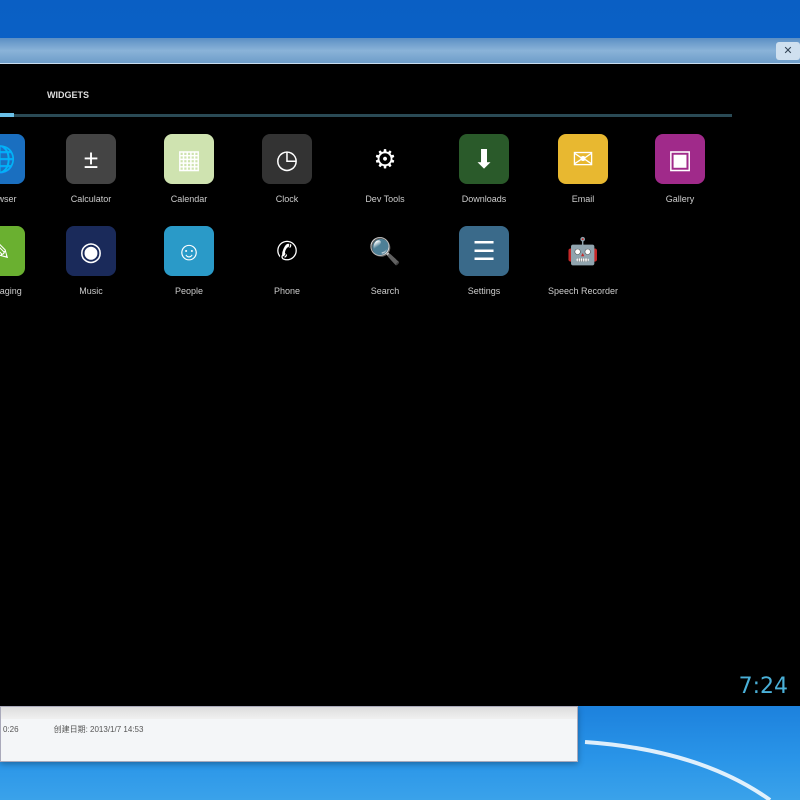 The height and width of the screenshot is (800, 800). I want to click on app-email: ✉ Email, so click(583, 175).